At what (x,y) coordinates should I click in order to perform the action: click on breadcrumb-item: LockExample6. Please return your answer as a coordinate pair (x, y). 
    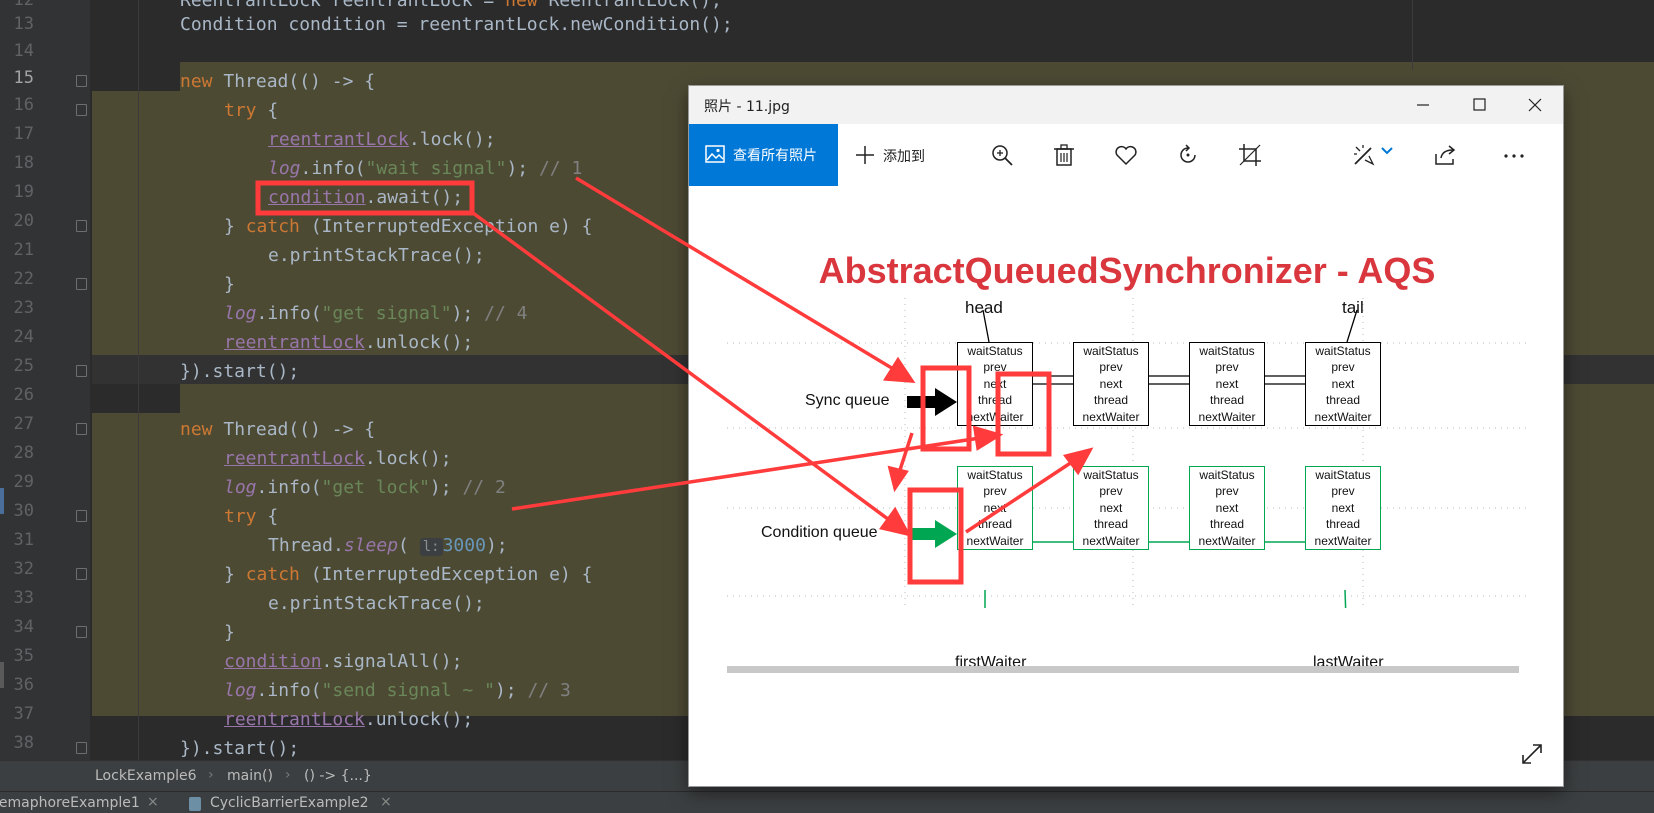
    Looking at the image, I should click on (146, 776).